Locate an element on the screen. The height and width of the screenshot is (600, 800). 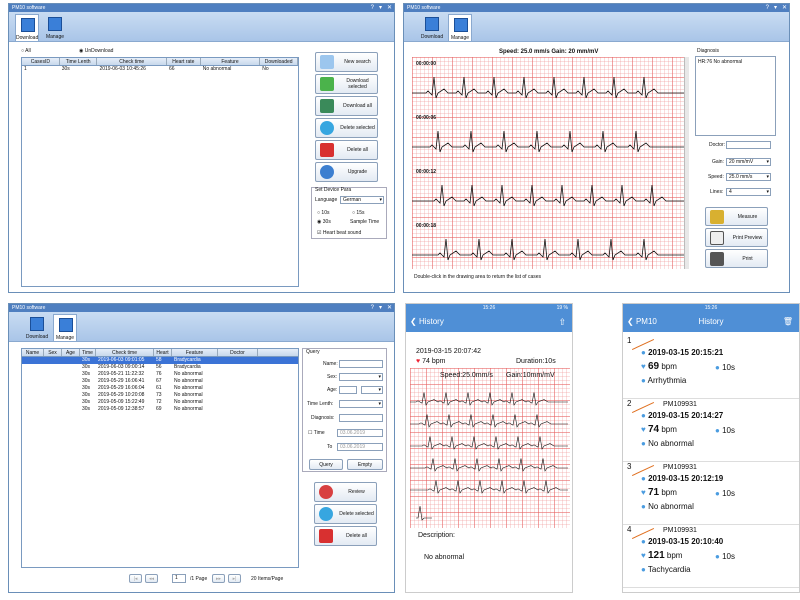
diagnosis-input is located at coordinates (361, 418).